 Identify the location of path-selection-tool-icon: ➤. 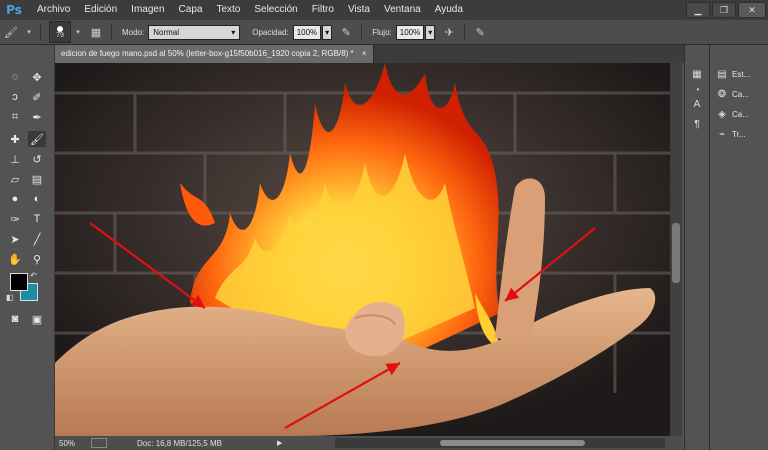
(15, 239).